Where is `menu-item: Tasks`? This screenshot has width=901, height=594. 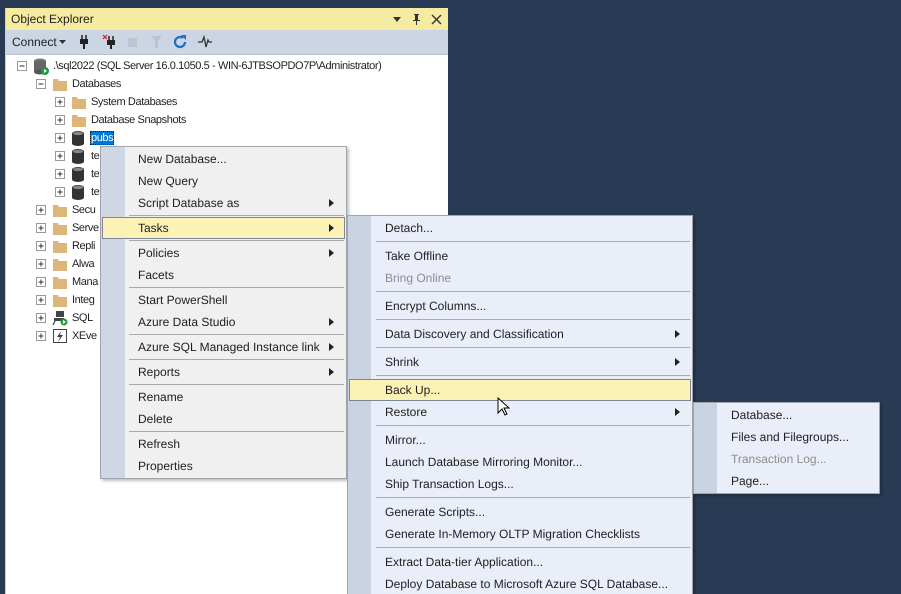
menu-item: Tasks is located at coordinates (223, 228).